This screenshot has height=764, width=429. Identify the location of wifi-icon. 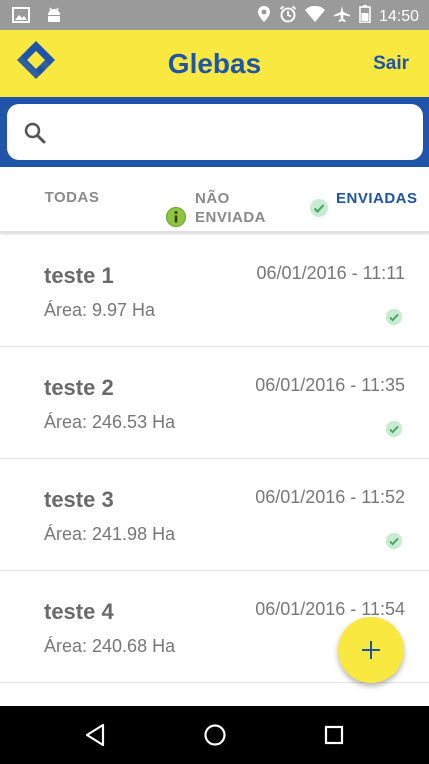
(314, 16).